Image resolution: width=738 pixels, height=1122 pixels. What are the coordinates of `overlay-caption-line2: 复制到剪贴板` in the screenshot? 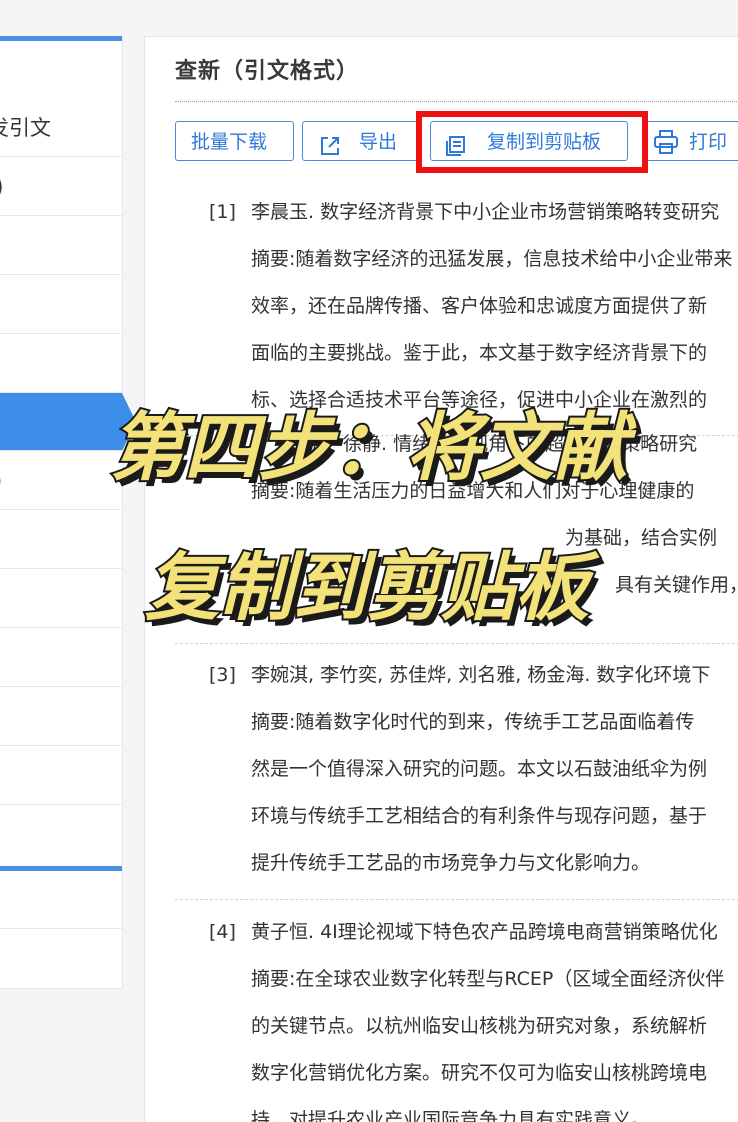 It's located at (367, 588).